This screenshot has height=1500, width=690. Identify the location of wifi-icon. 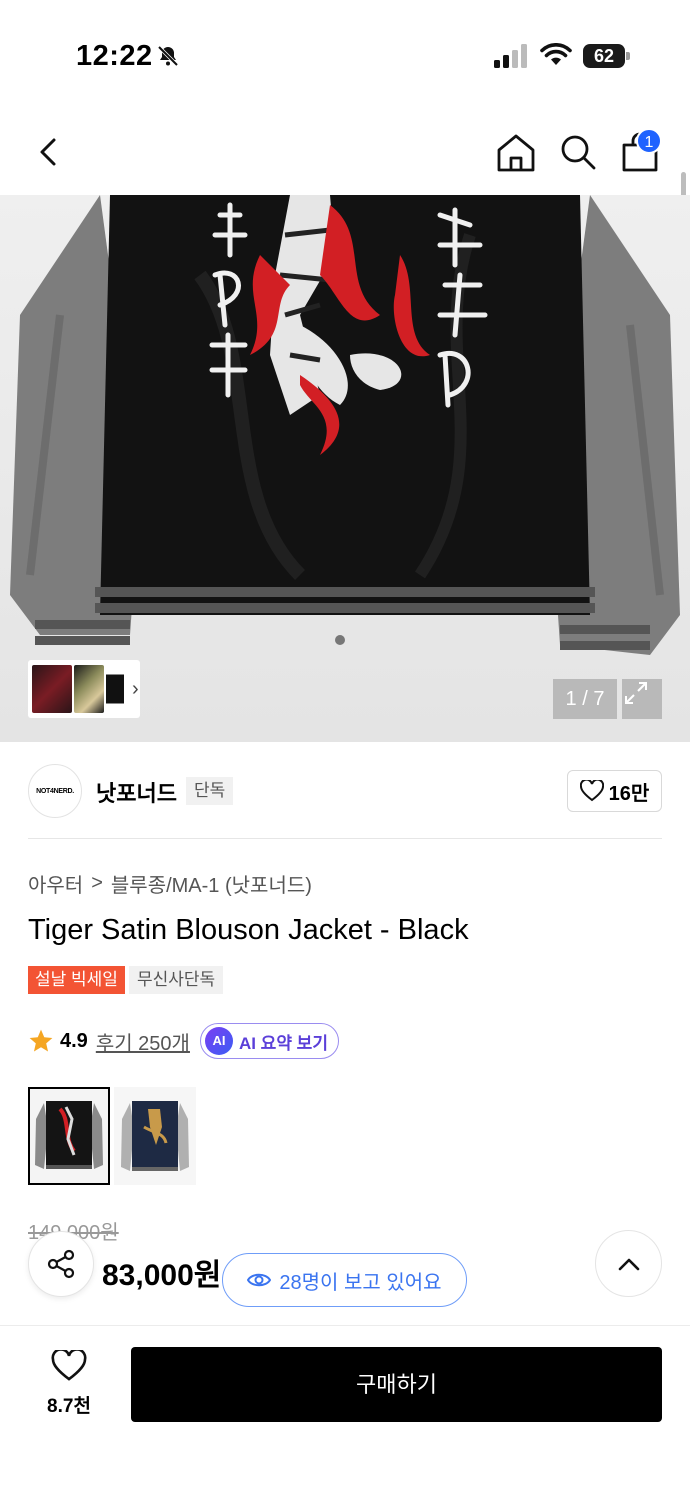
(556, 54).